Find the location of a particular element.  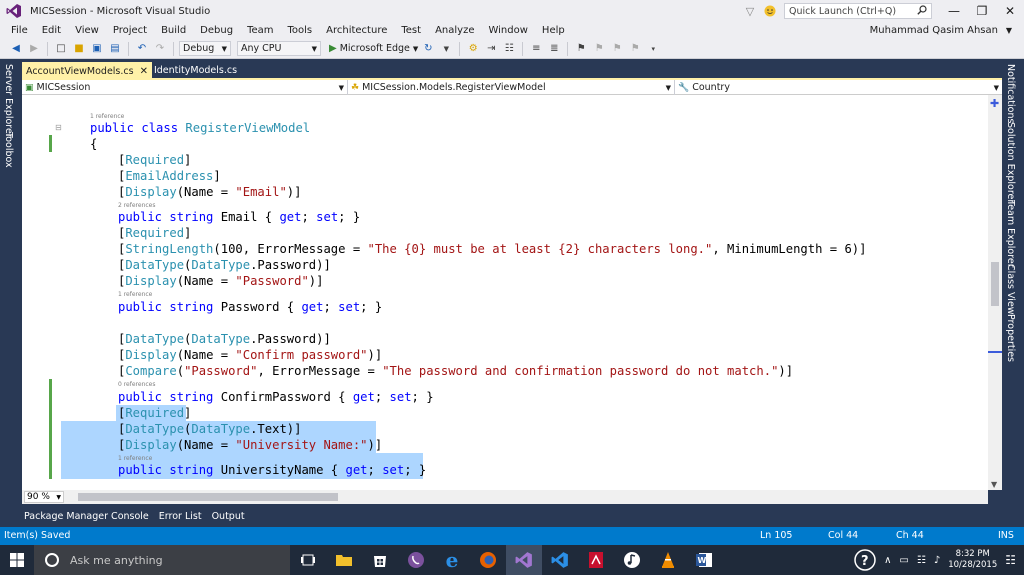

solution-explorer-tab: Solution Explorer is located at coordinates (1010, 162).